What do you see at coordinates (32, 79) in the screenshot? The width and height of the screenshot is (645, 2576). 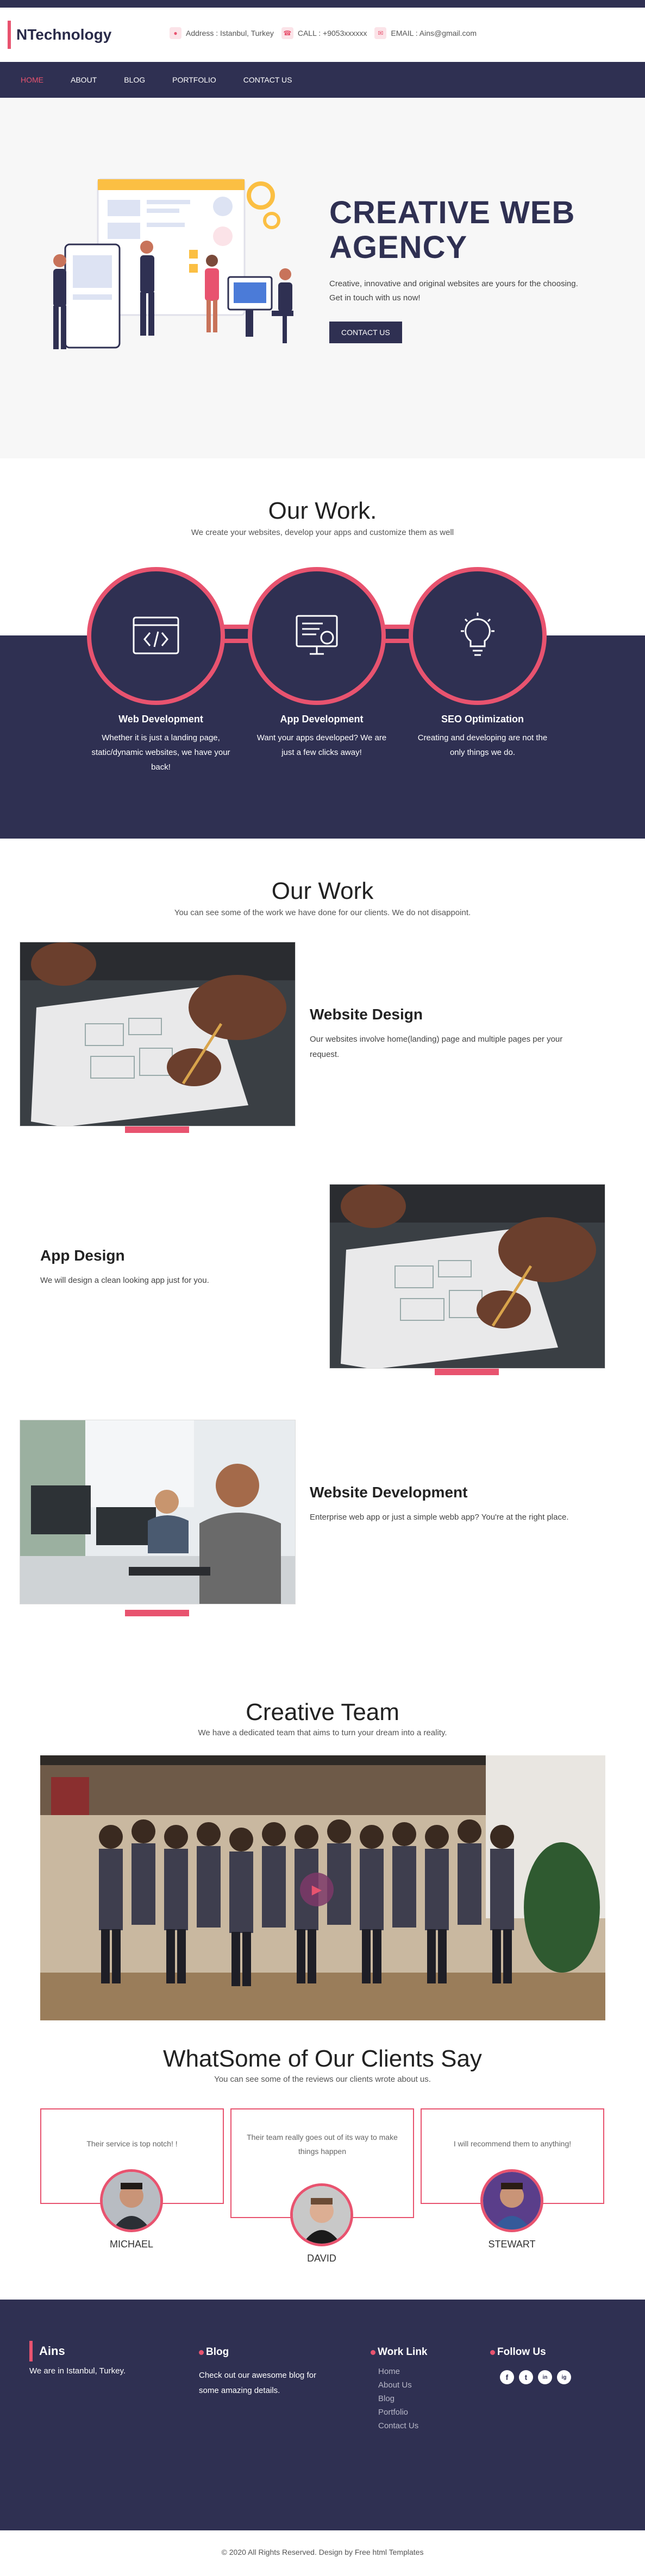 I see `nav-home: HOME` at bounding box center [32, 79].